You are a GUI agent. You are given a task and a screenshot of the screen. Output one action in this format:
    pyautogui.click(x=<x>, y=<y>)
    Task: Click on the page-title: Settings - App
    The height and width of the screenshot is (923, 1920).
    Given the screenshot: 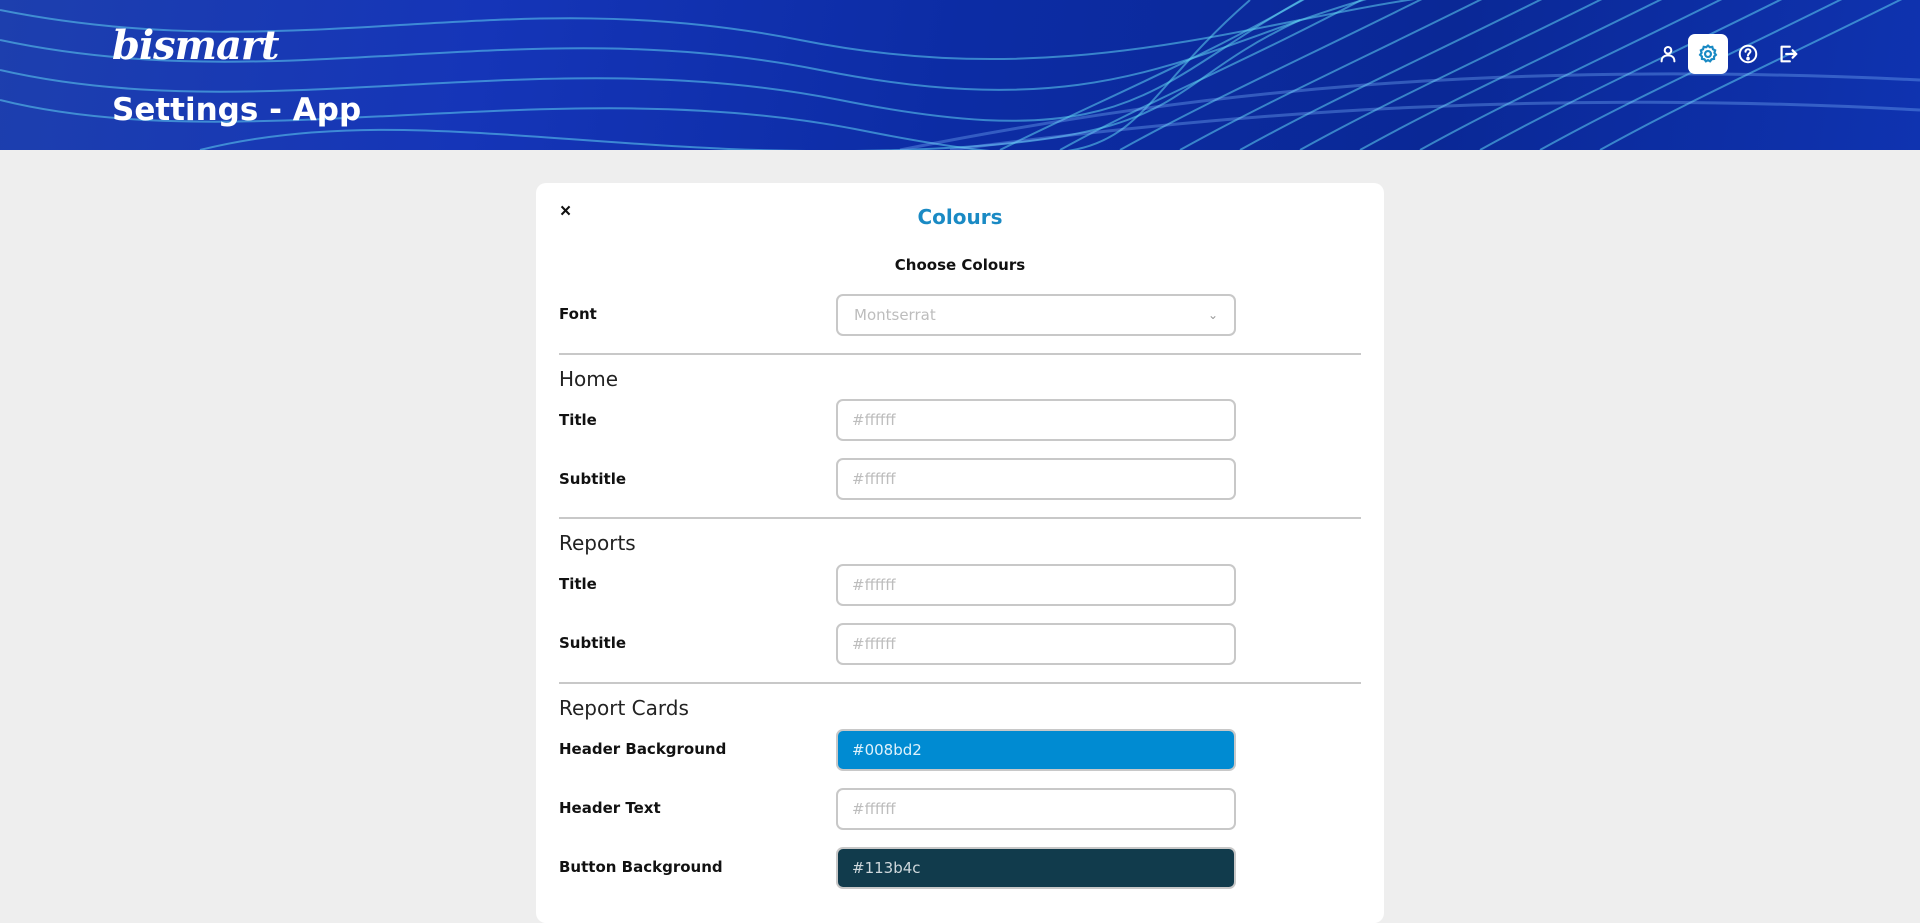 What is the action you would take?
    pyautogui.click(x=237, y=110)
    